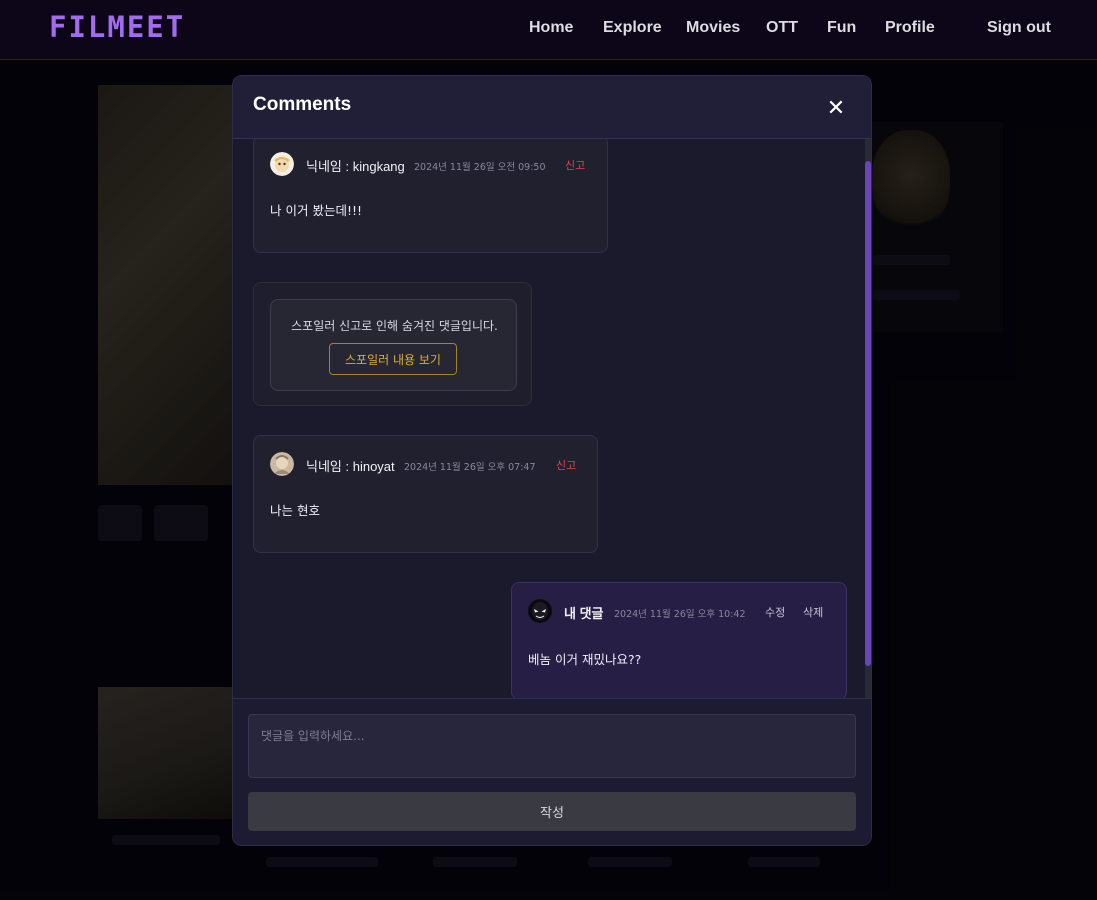  I want to click on comment-form: 작성, so click(552, 771).